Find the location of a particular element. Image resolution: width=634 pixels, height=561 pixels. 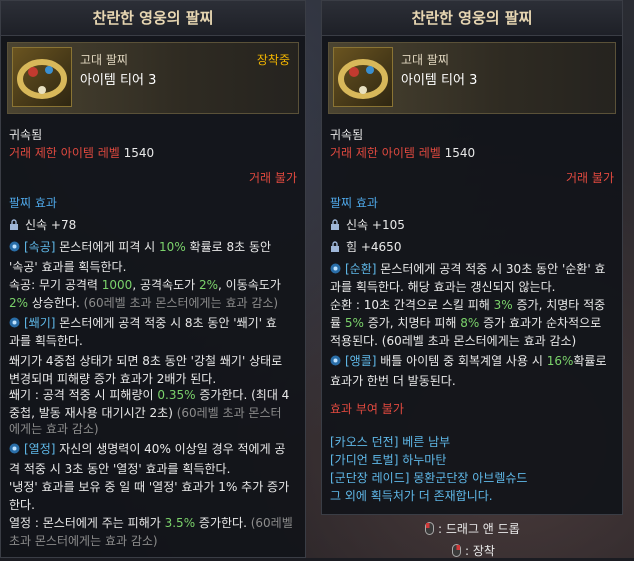

effect-line: 한다. is located at coordinates (22, 505).